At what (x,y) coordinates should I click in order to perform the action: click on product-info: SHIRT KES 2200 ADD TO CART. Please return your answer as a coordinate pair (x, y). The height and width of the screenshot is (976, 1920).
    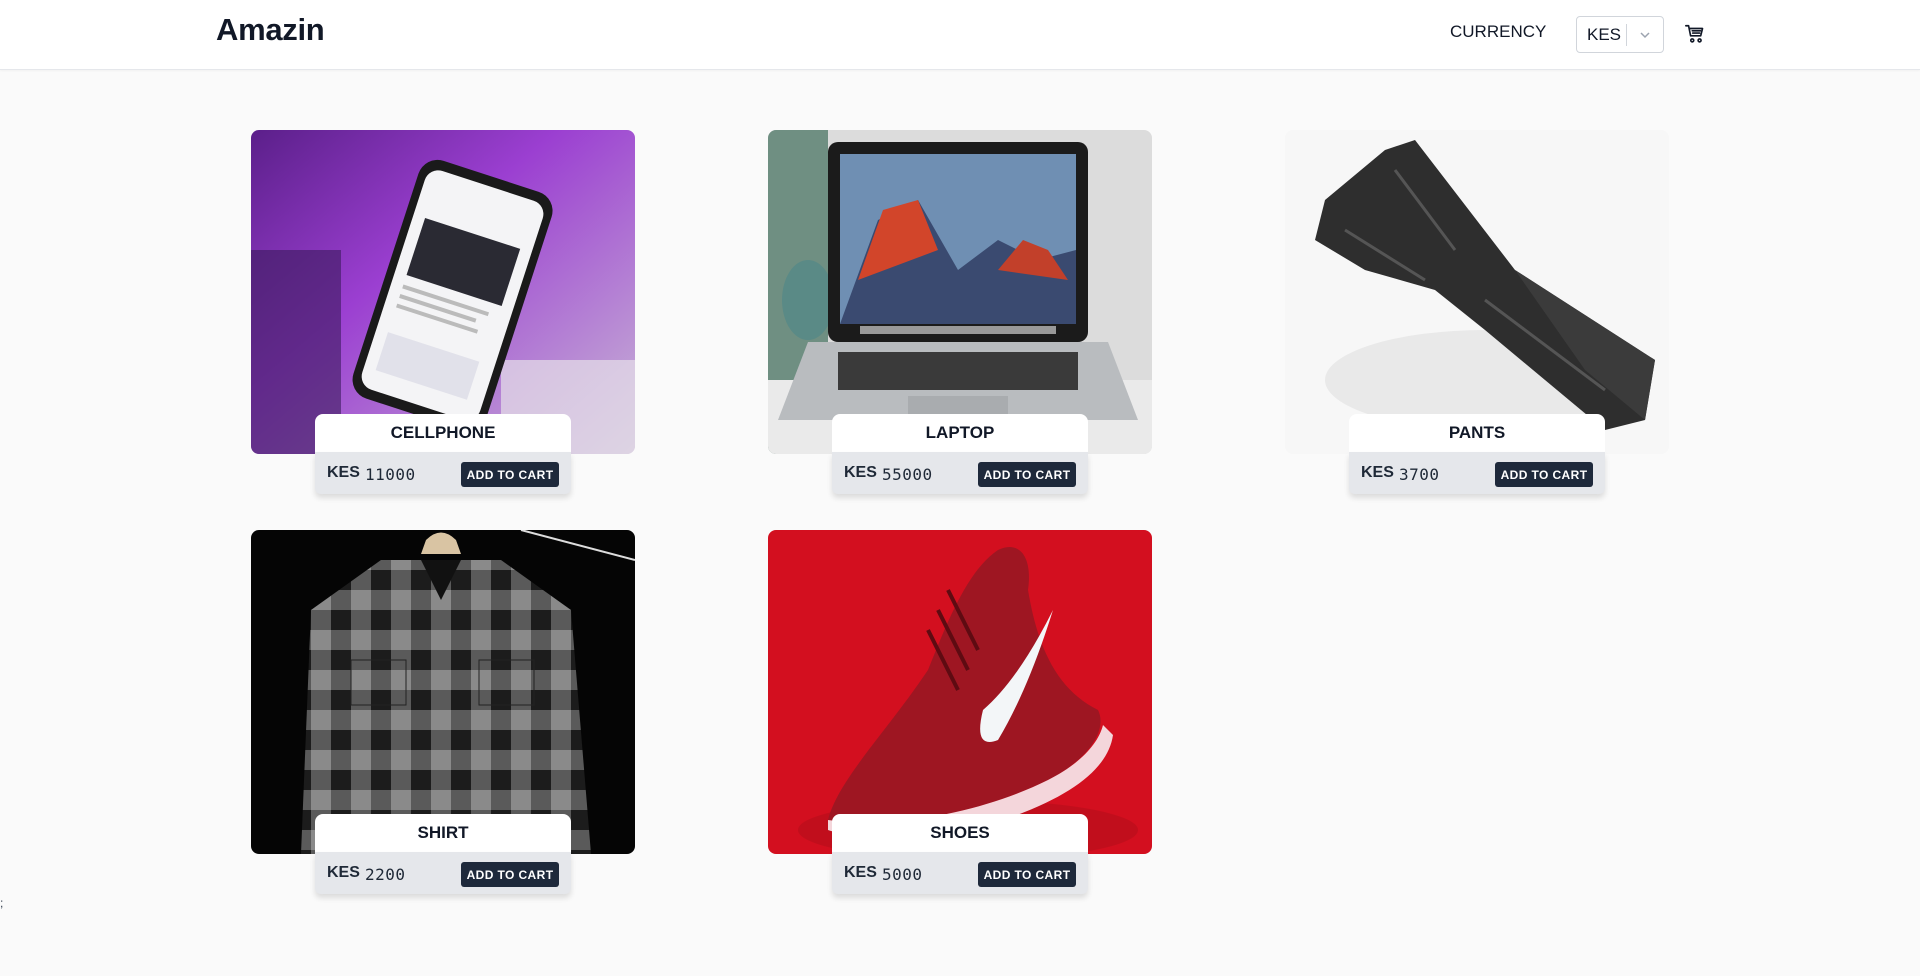
    Looking at the image, I should click on (443, 854).